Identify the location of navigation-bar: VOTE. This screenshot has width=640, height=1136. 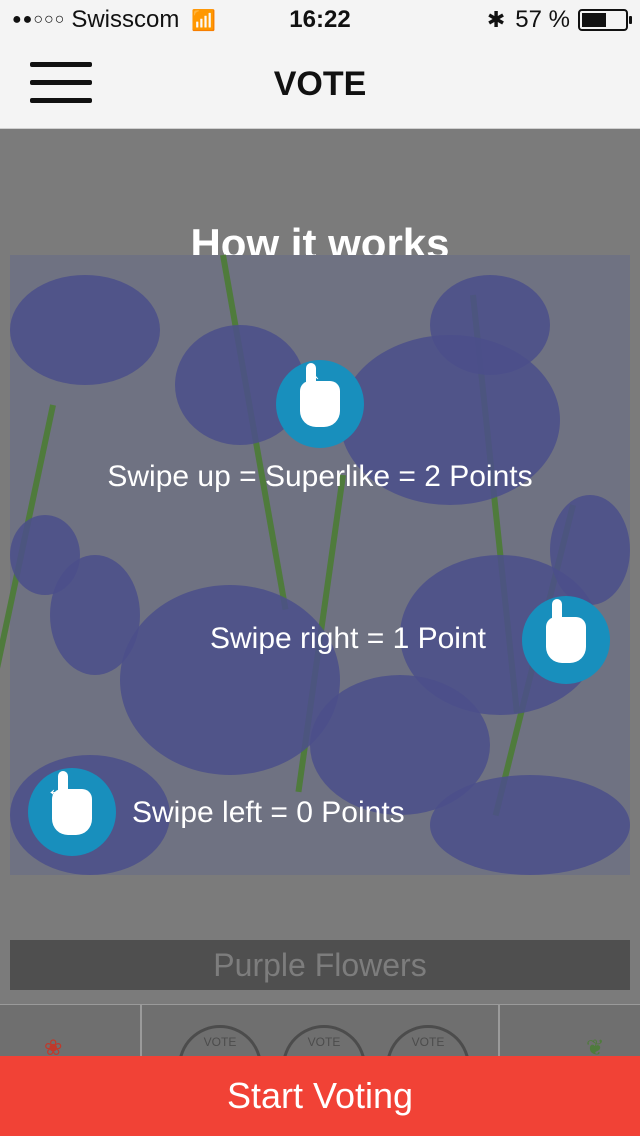
(320, 84).